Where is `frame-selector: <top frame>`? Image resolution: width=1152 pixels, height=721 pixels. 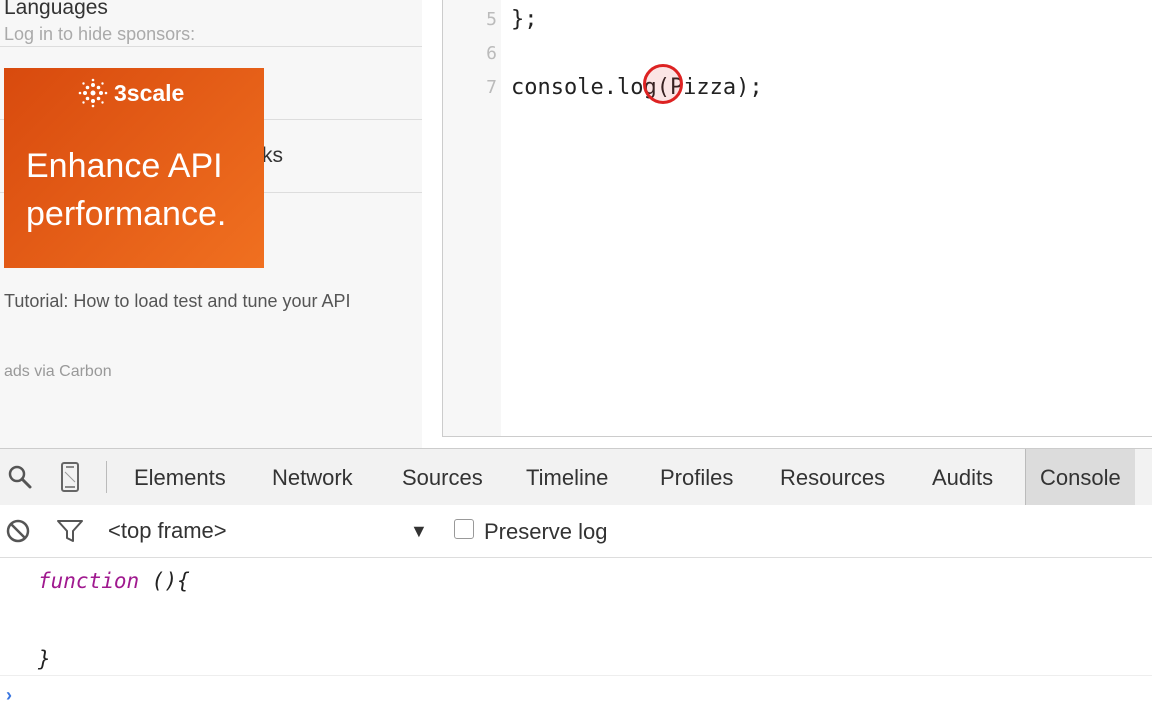
frame-selector: <top frame> is located at coordinates (167, 531).